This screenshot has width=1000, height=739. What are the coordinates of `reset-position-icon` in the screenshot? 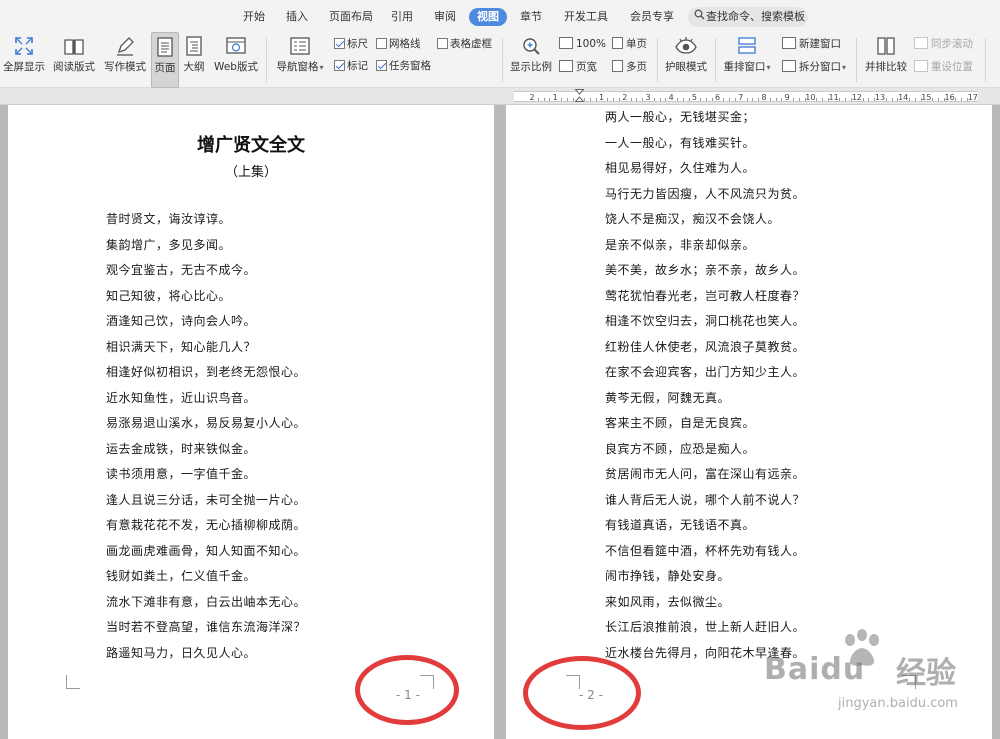 It's located at (921, 66).